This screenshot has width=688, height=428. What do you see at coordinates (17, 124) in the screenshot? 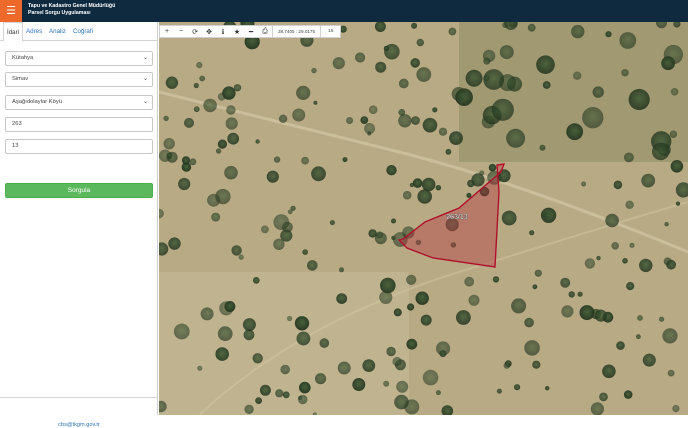
I see `block-value: 263` at bounding box center [17, 124].